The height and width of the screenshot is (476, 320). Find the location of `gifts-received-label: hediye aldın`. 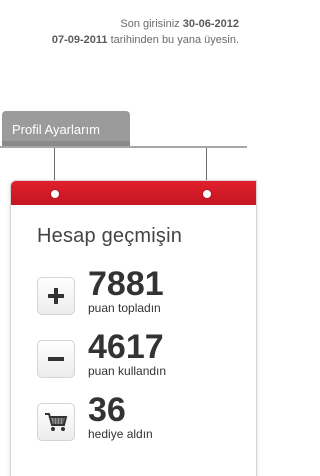

gifts-received-label: hediye aldın is located at coordinates (120, 434).